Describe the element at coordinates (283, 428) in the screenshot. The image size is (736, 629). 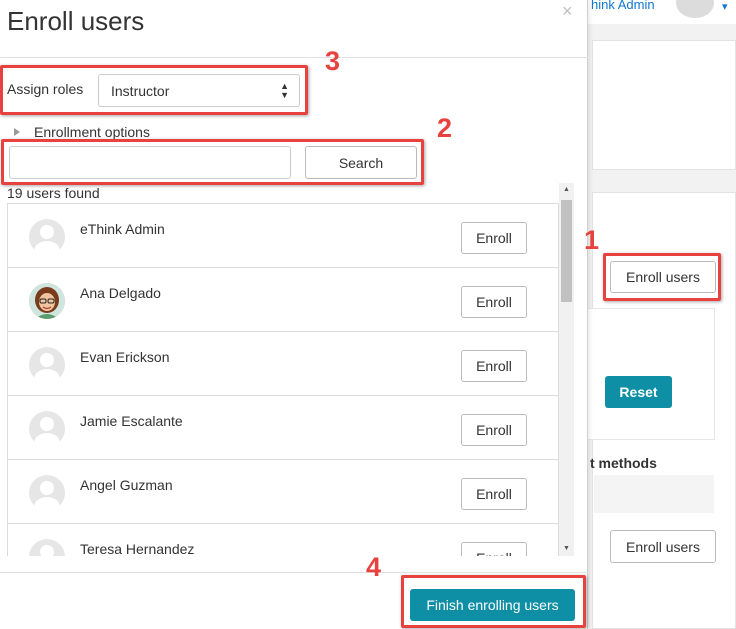
I see `list-item: Jamie Escalante Enroll` at that location.